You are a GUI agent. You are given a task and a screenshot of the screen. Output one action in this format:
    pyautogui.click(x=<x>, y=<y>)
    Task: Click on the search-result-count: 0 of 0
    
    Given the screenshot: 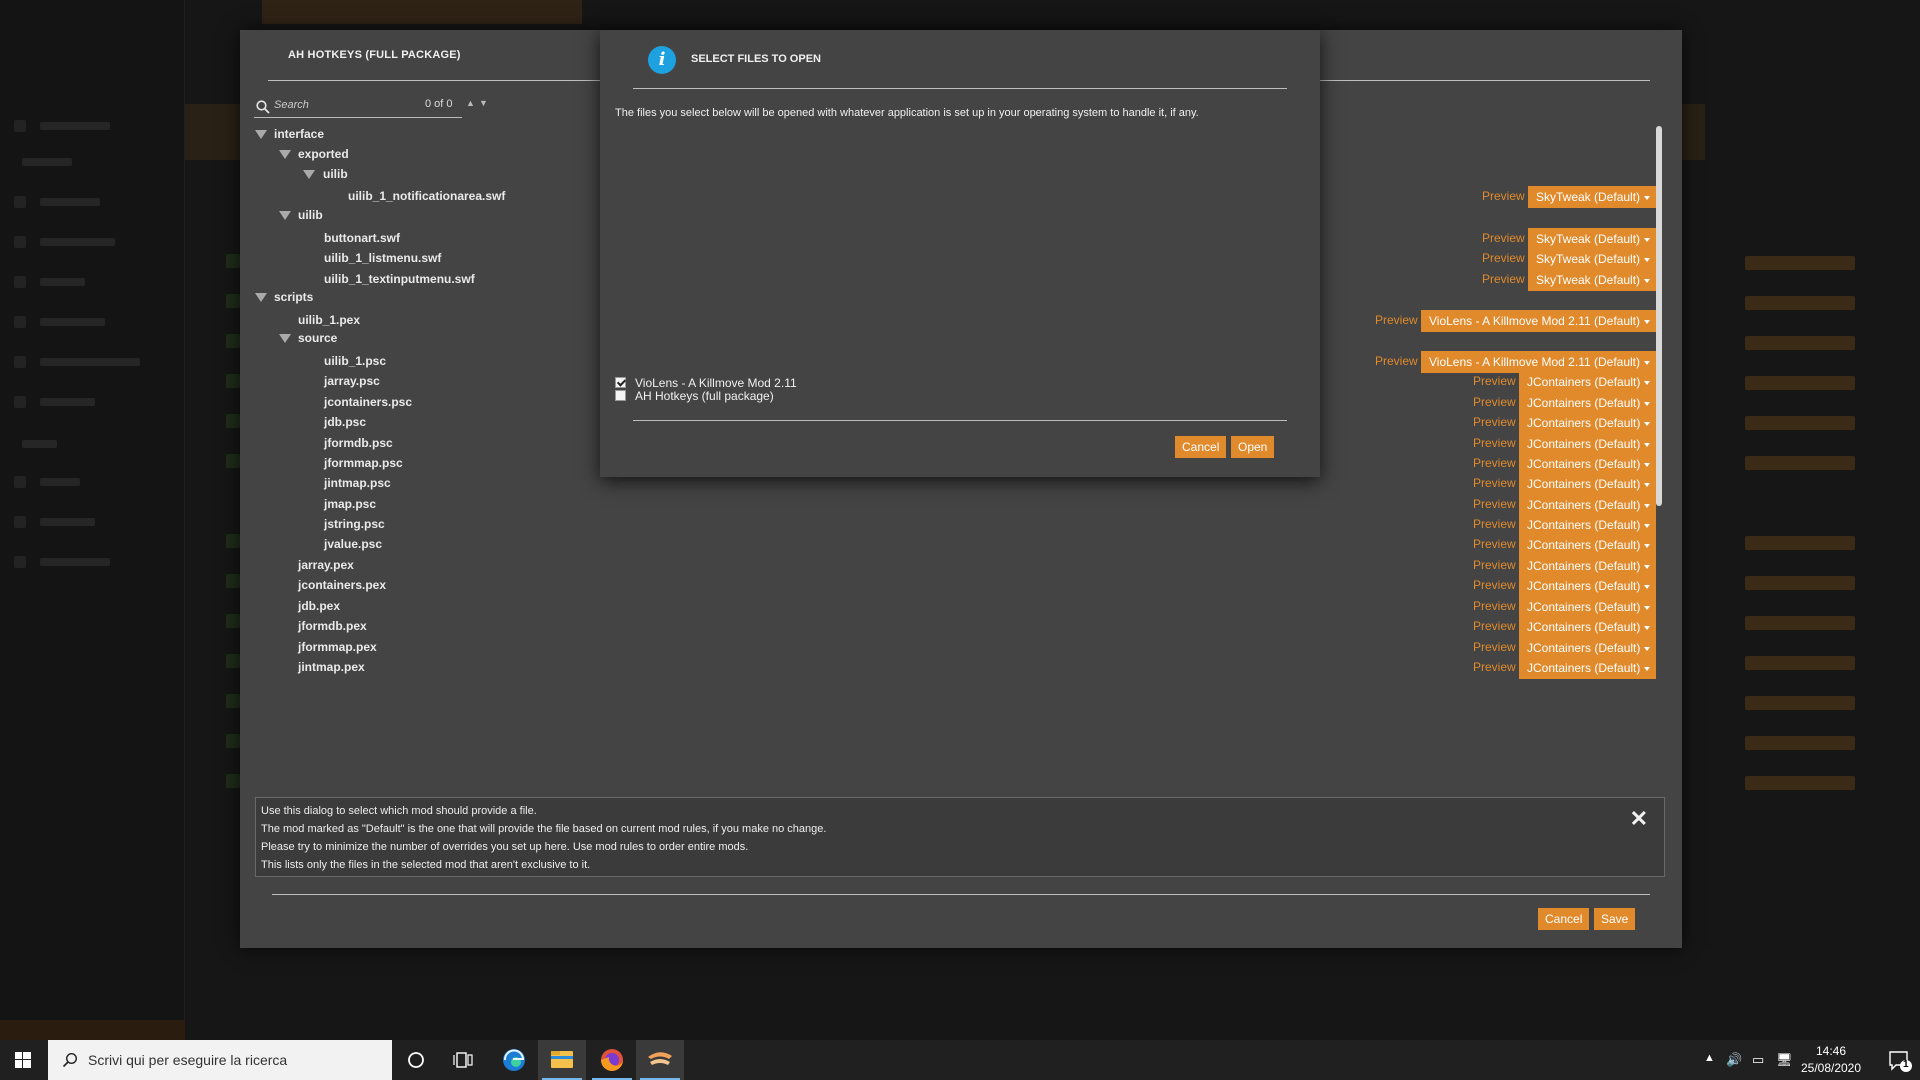 What is the action you would take?
    pyautogui.click(x=439, y=104)
    